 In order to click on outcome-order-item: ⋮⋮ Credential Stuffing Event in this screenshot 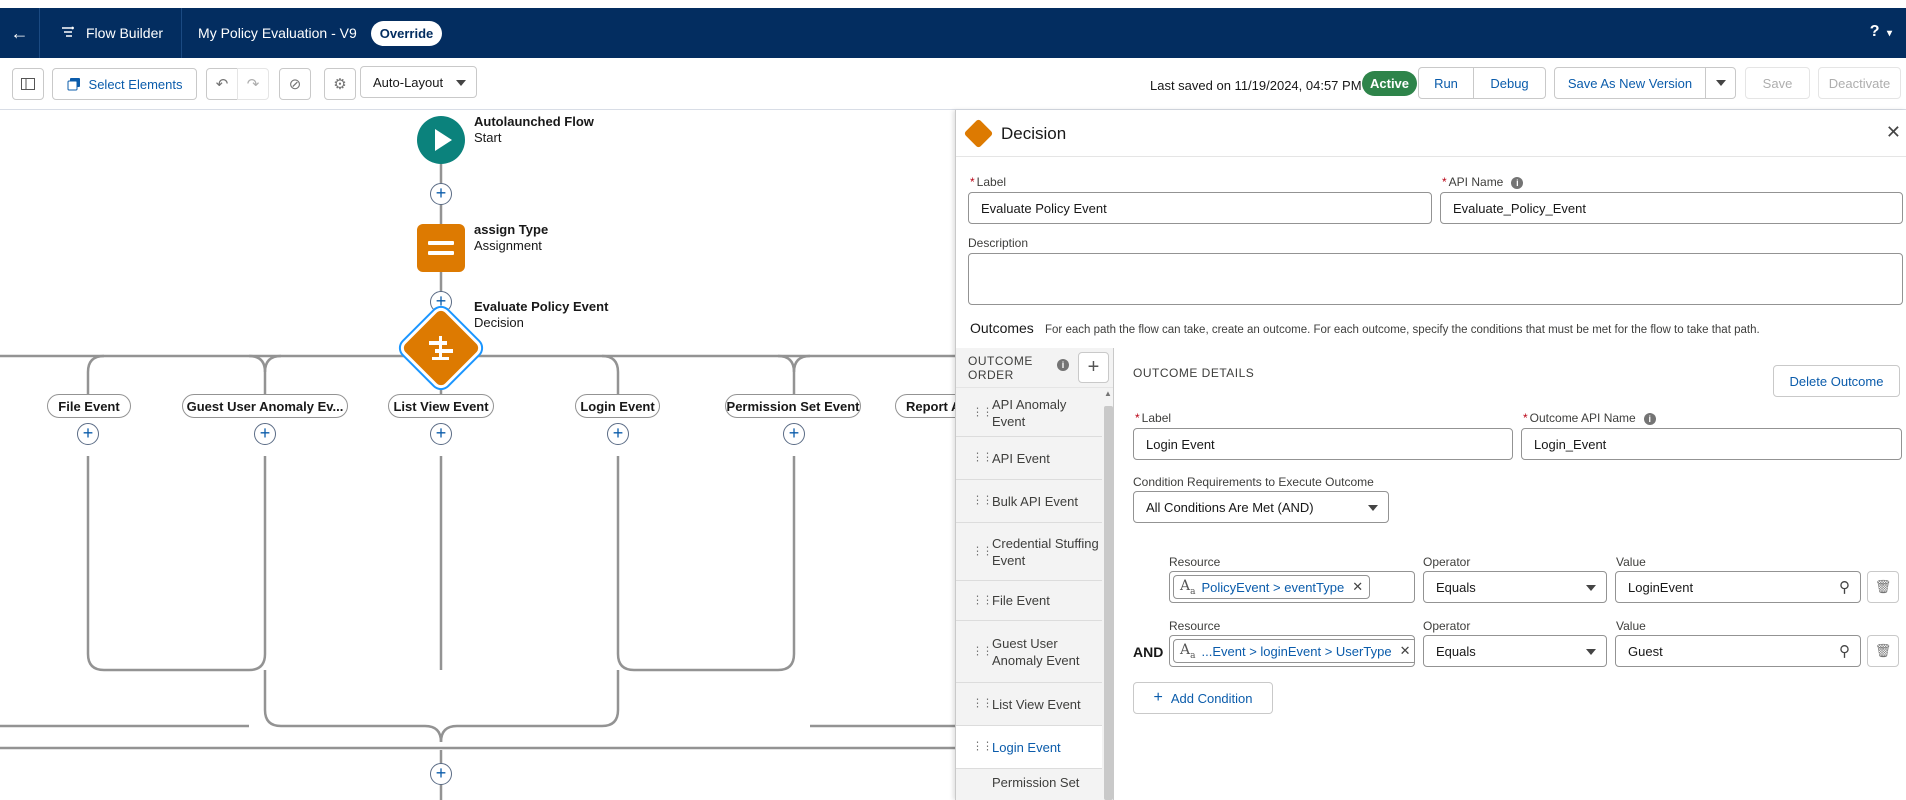, I will do `click(1029, 552)`.